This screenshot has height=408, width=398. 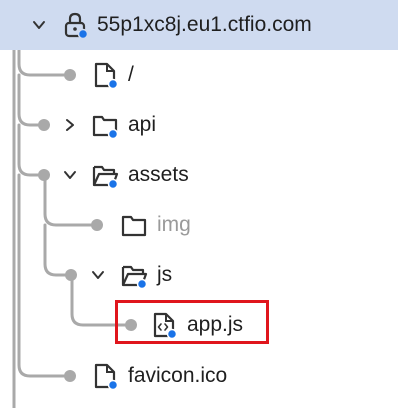 I want to click on tree-item-js: js, so click(x=199, y=275).